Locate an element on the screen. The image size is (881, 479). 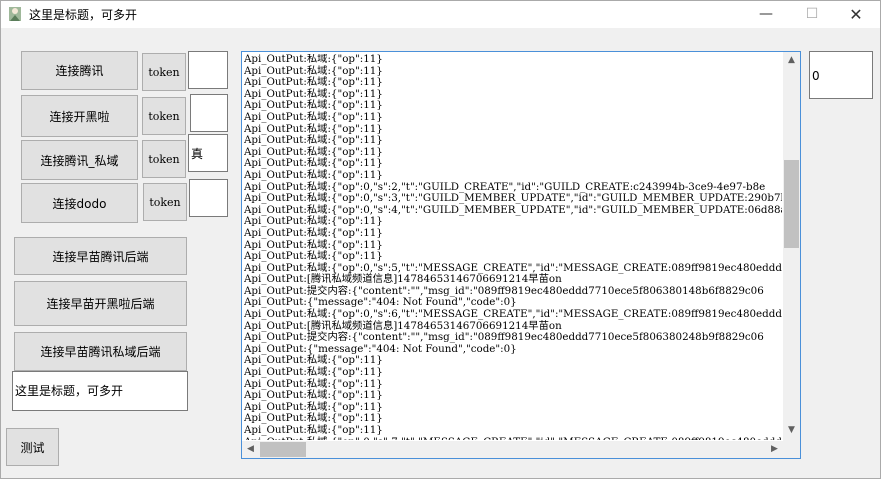
chevron-right-icon: ▶ is located at coordinates (774, 449).